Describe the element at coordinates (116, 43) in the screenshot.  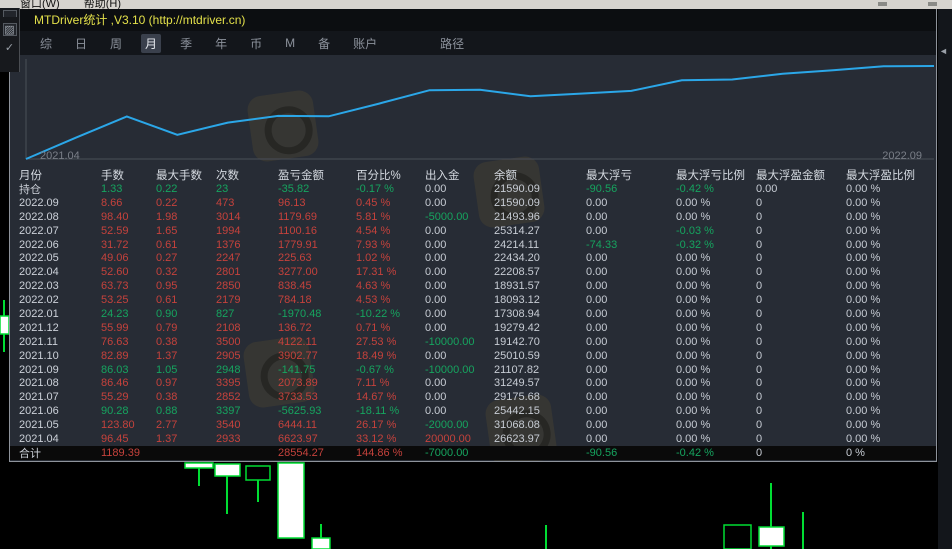
I see `tab-周: 周` at that location.